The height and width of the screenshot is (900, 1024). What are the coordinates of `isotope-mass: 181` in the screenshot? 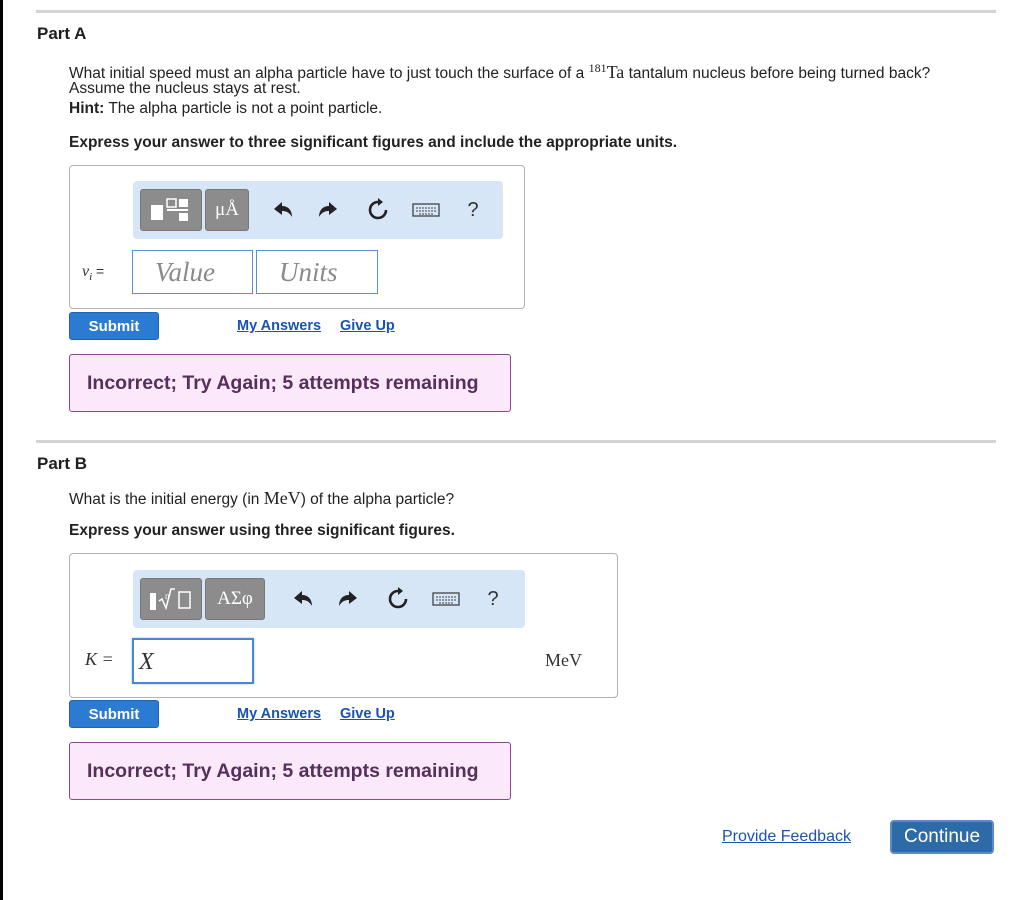 It's located at (597, 68).